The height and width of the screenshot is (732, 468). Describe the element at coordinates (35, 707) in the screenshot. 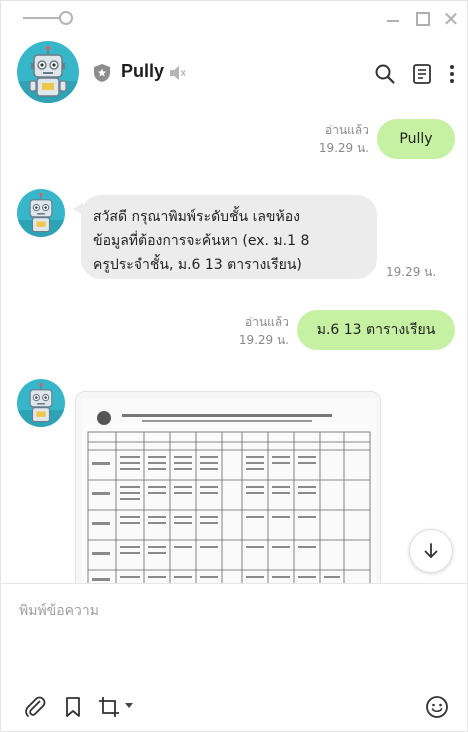

I see `paperclip-icon` at that location.